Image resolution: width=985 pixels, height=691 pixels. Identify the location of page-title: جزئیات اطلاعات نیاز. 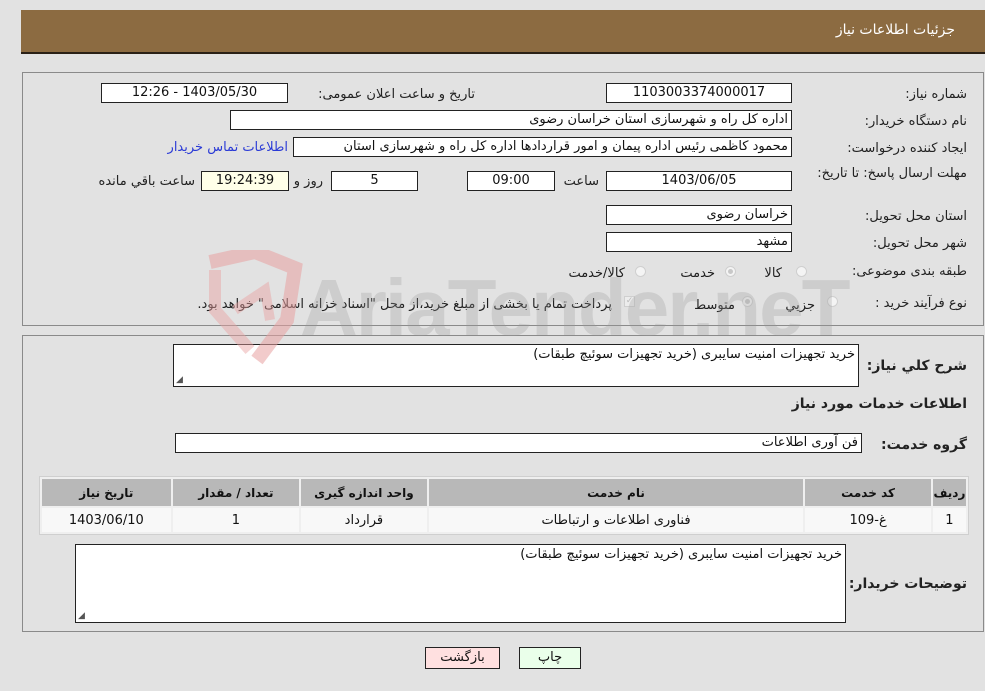
(895, 30).